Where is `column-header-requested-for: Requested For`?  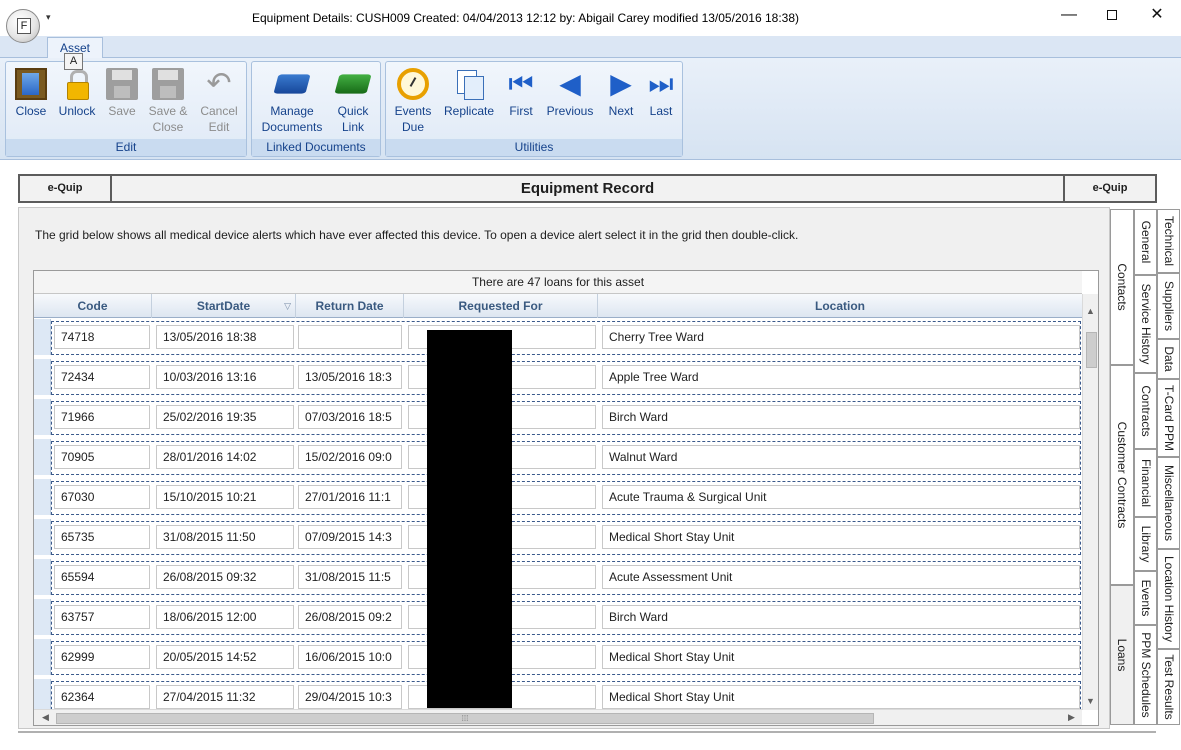
column-header-requested-for: Requested For is located at coordinates (501, 306).